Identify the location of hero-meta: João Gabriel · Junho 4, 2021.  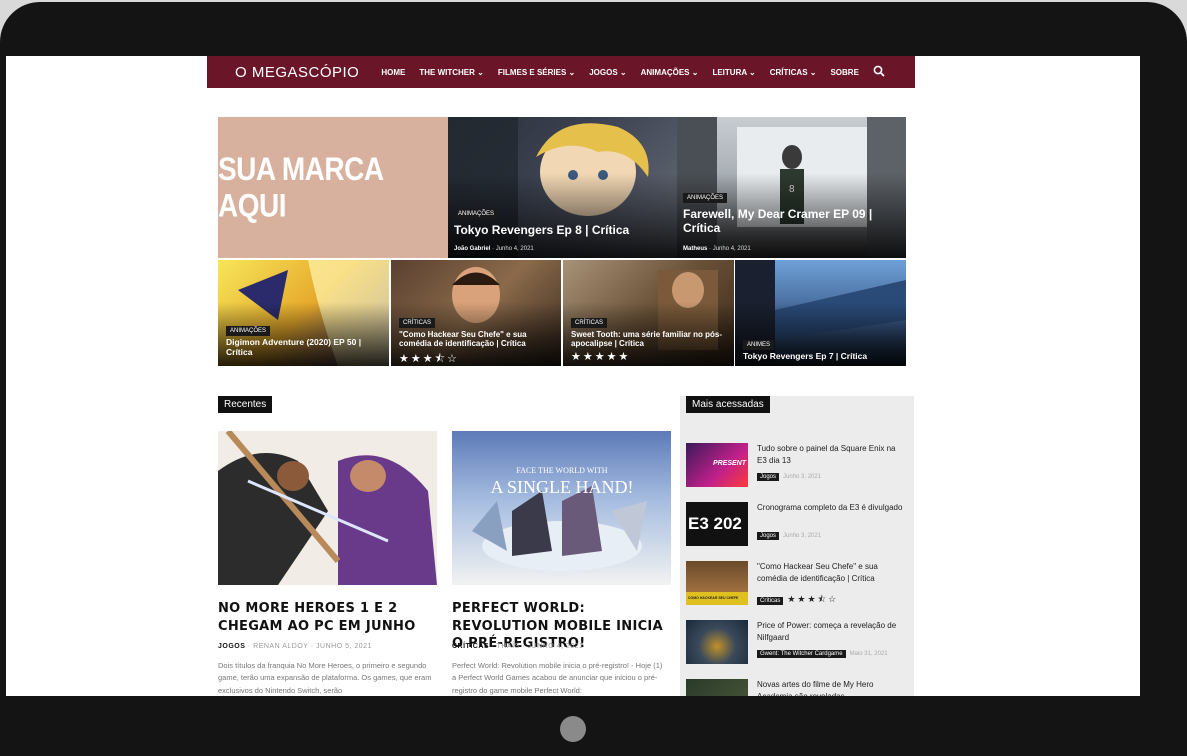
(494, 249).